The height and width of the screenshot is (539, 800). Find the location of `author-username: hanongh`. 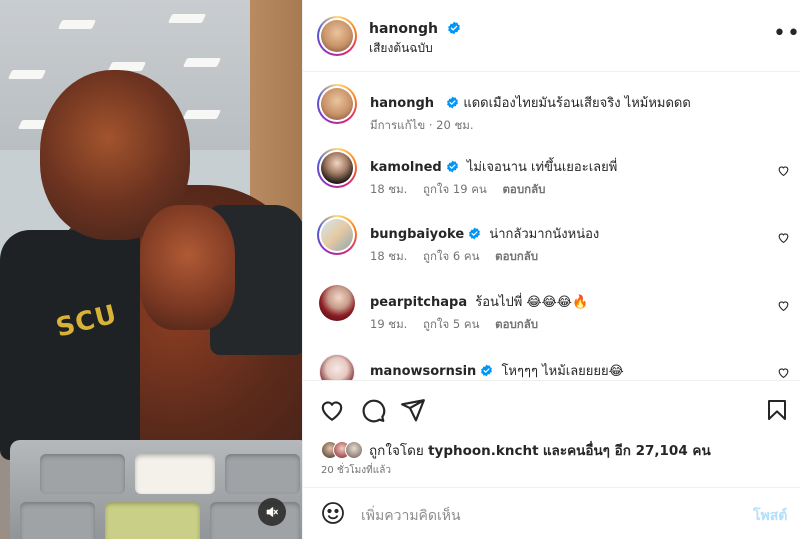

author-username: hanongh is located at coordinates (403, 29).